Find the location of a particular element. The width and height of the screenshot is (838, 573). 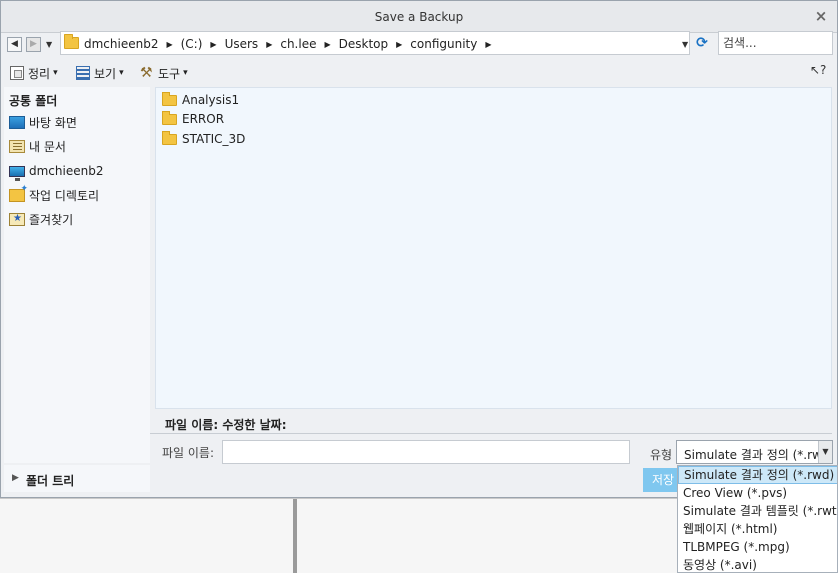

breadcrumb-item: Desktop is located at coordinates (364, 44).